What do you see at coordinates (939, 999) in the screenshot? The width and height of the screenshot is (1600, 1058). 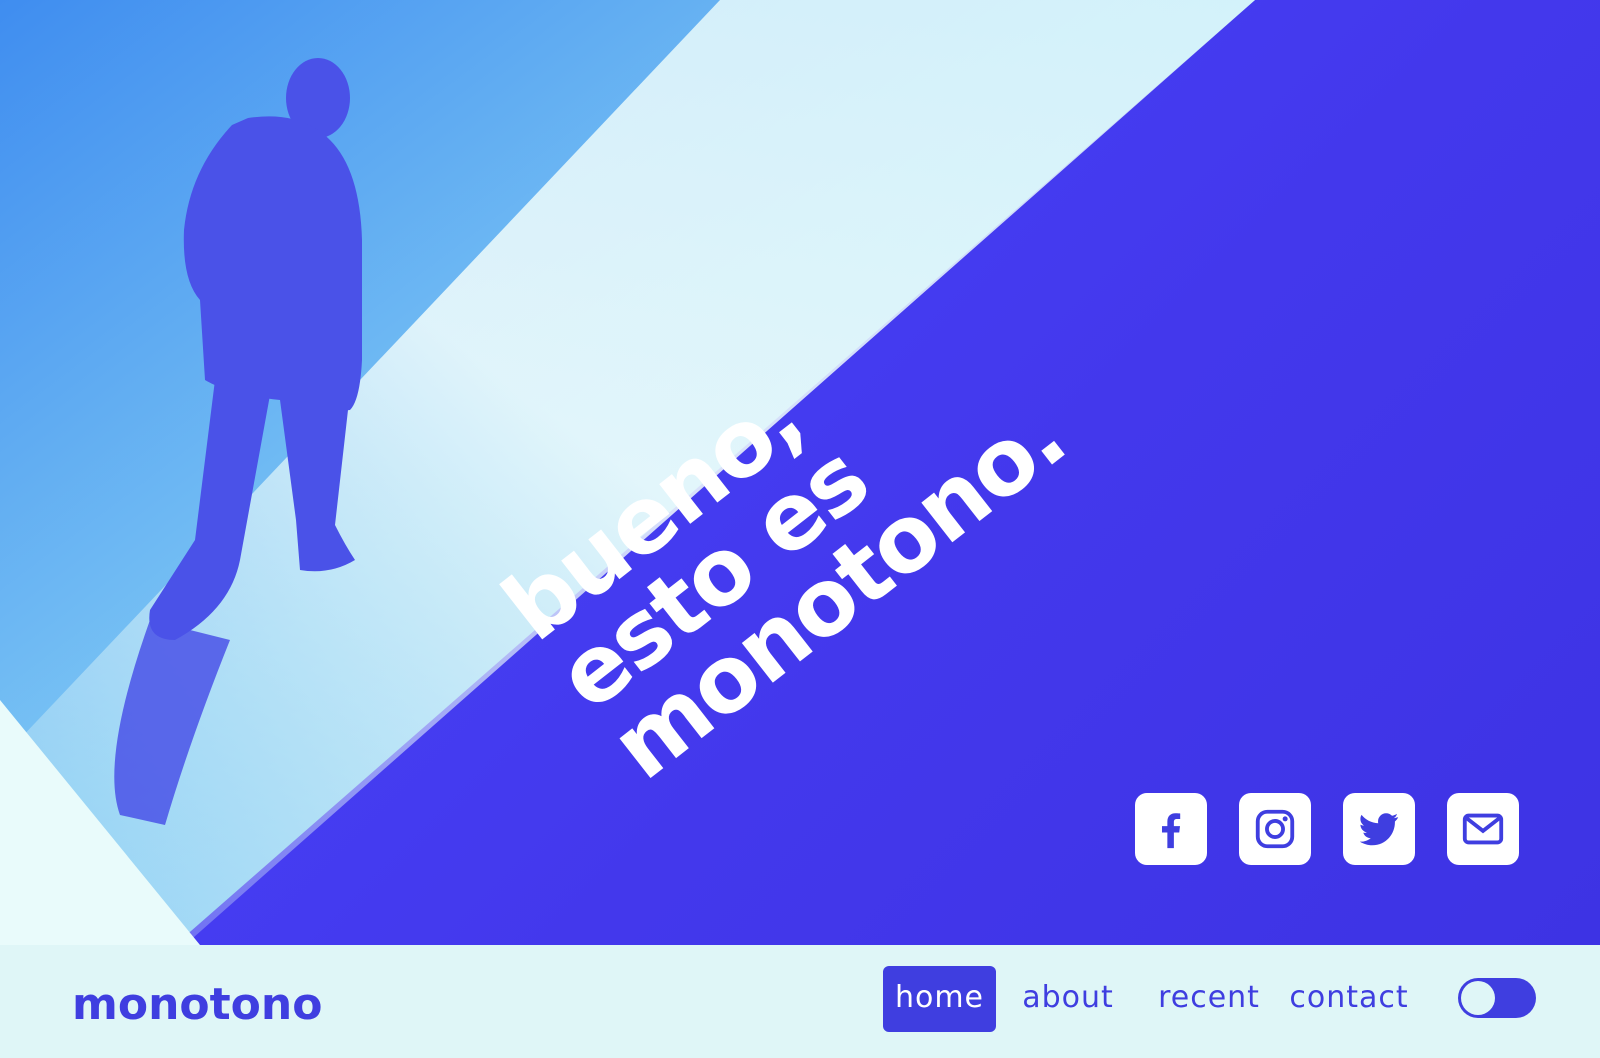 I see `nav-home: home` at bounding box center [939, 999].